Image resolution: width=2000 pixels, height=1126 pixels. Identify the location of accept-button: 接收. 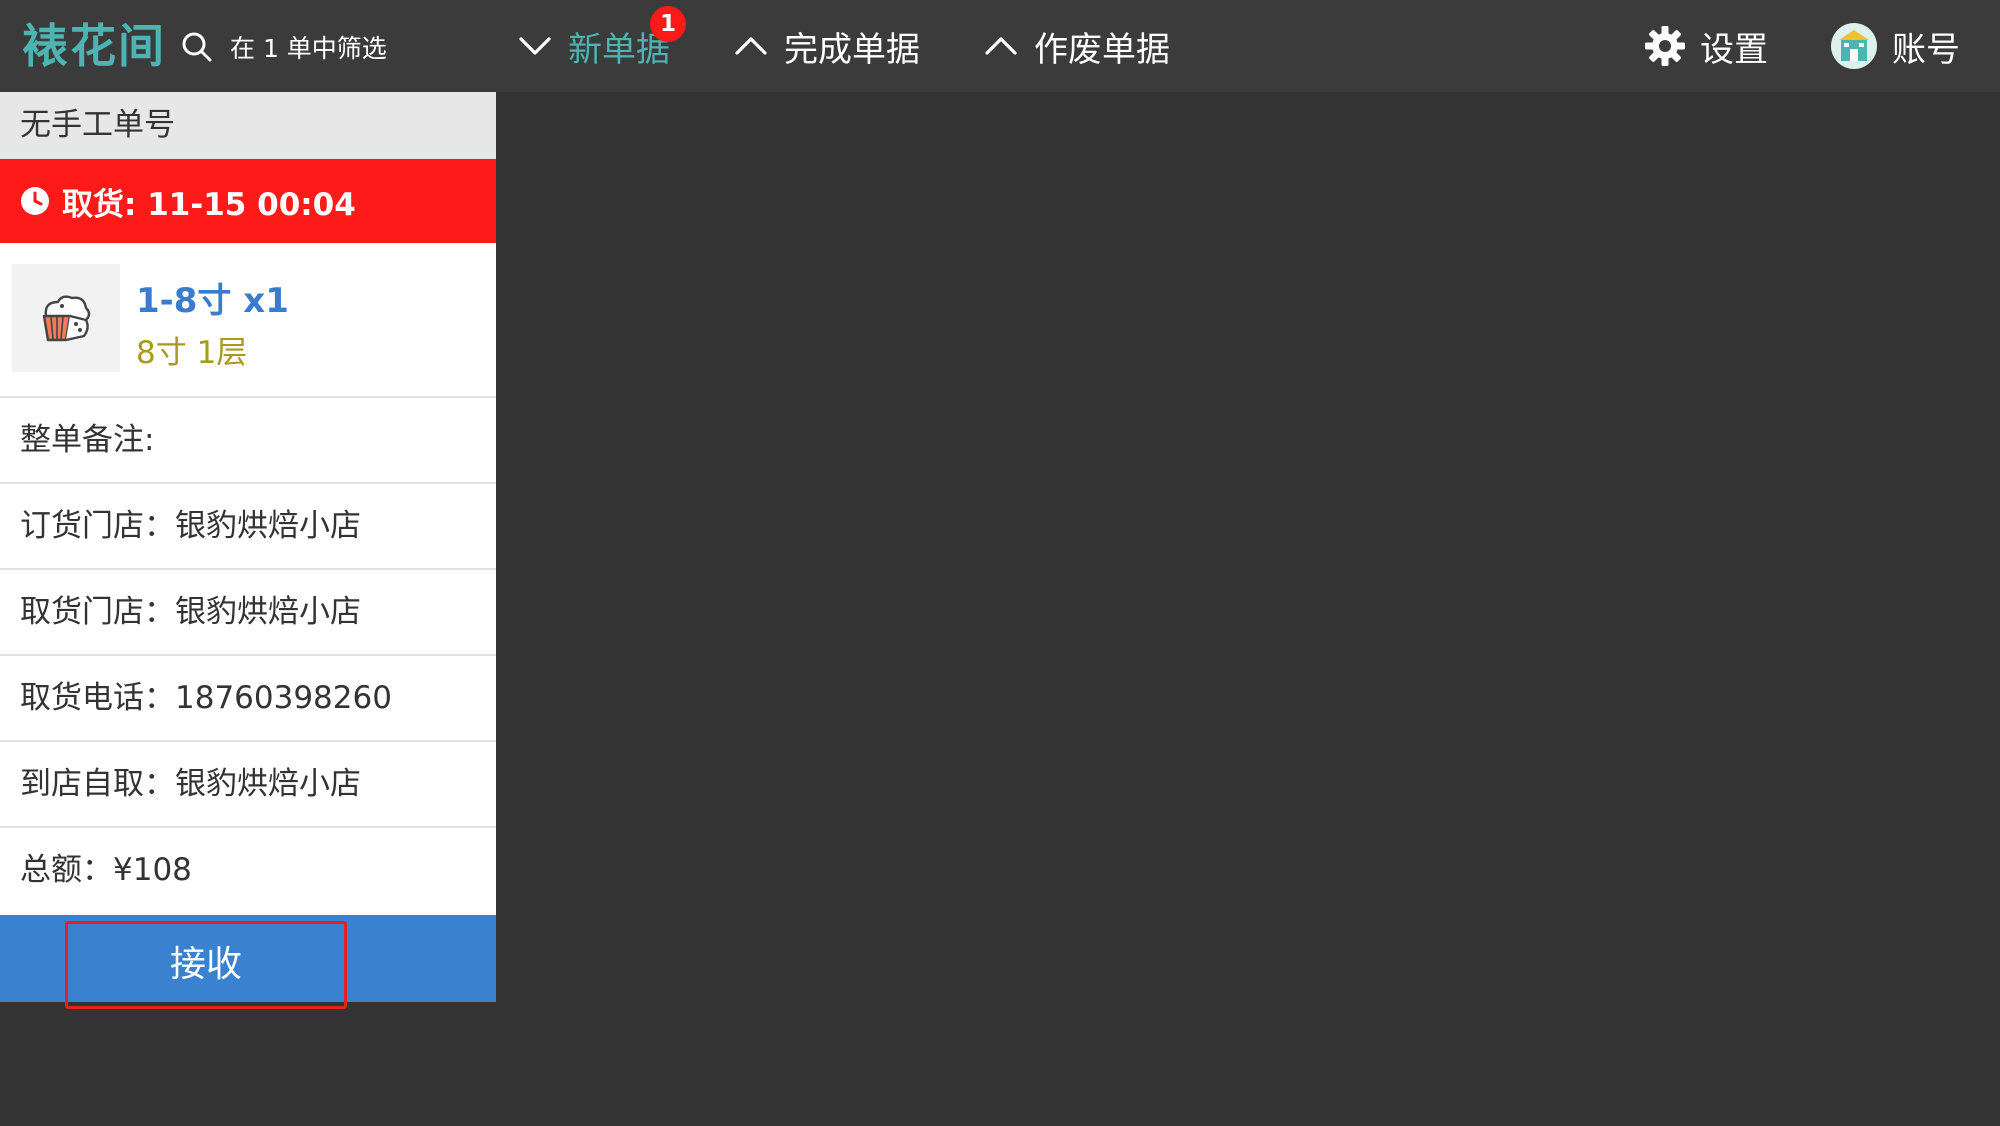
(206, 965).